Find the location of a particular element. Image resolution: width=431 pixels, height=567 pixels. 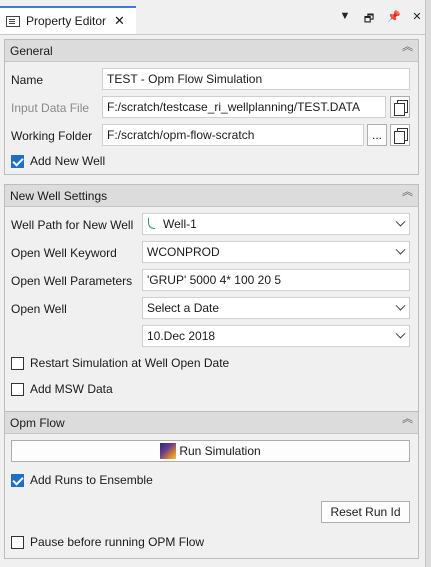

restart-simulation-label: Restart Simulation at Well Open Date is located at coordinates (130, 363).